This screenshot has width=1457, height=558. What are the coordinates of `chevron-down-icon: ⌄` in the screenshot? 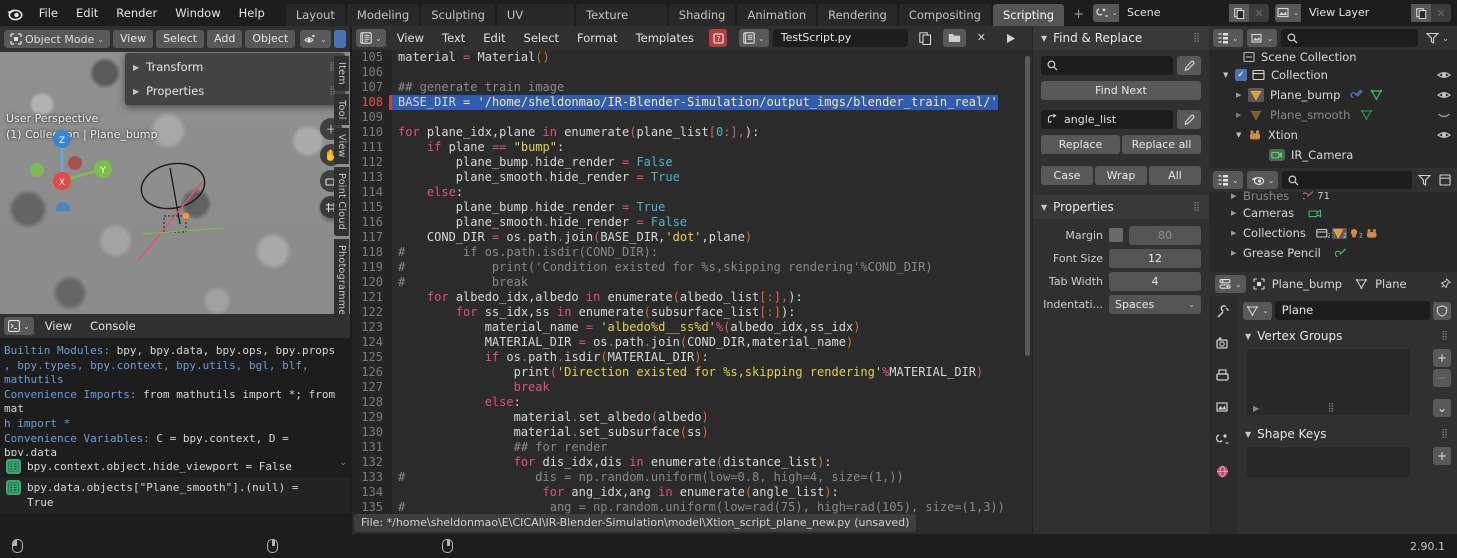 It's located at (343, 463).